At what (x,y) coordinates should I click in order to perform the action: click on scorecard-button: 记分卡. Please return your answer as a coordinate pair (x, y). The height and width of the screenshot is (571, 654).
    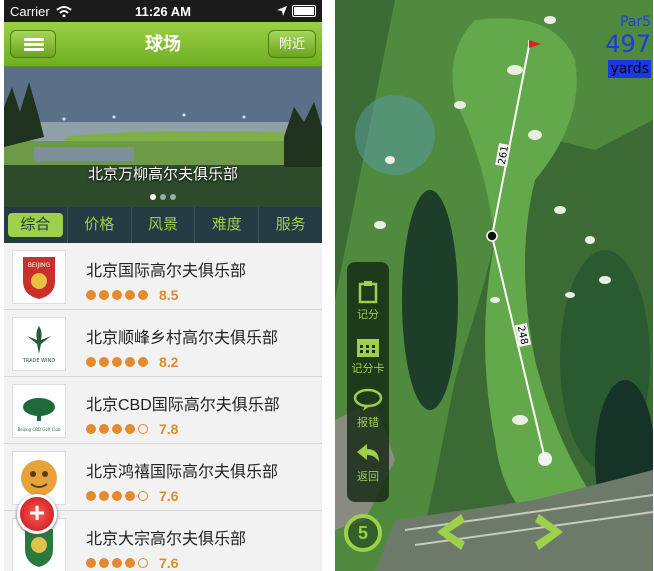
    Looking at the image, I should click on (368, 356).